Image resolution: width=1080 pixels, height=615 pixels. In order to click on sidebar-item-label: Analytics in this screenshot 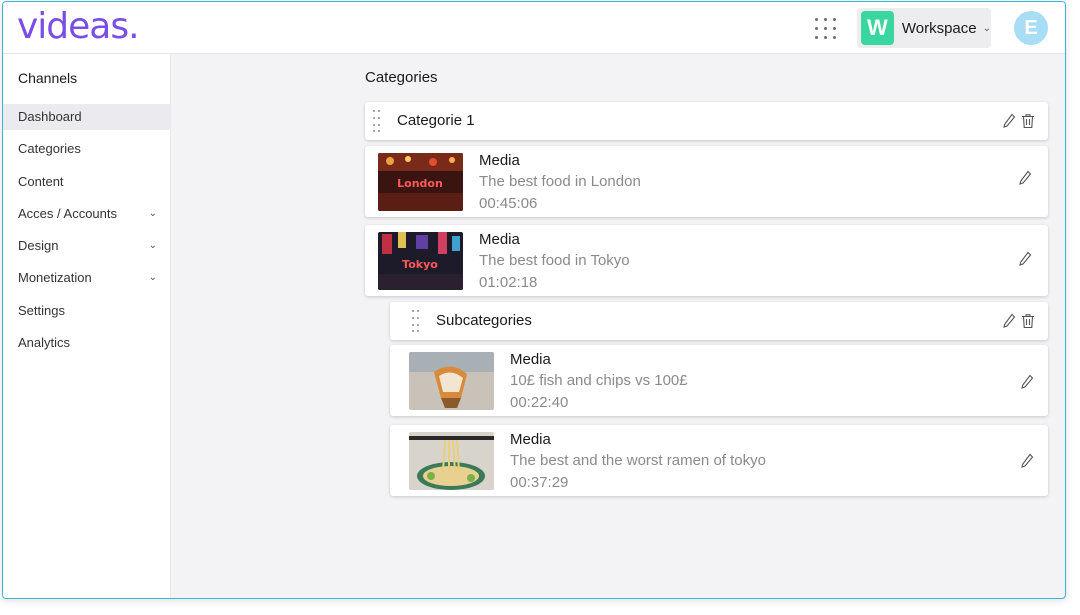, I will do `click(44, 342)`.